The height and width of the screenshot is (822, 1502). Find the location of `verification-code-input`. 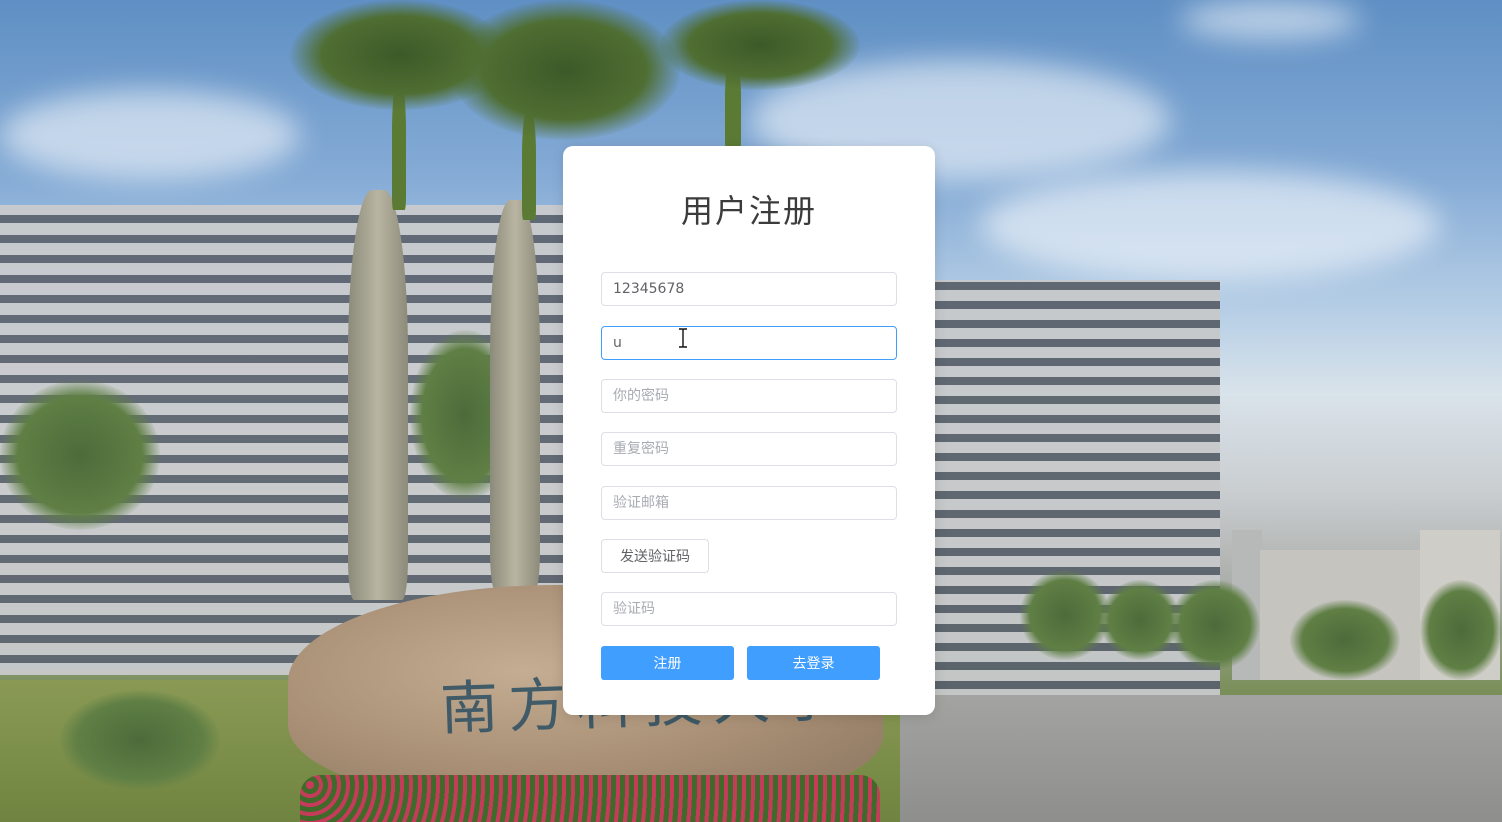

verification-code-input is located at coordinates (749, 609).